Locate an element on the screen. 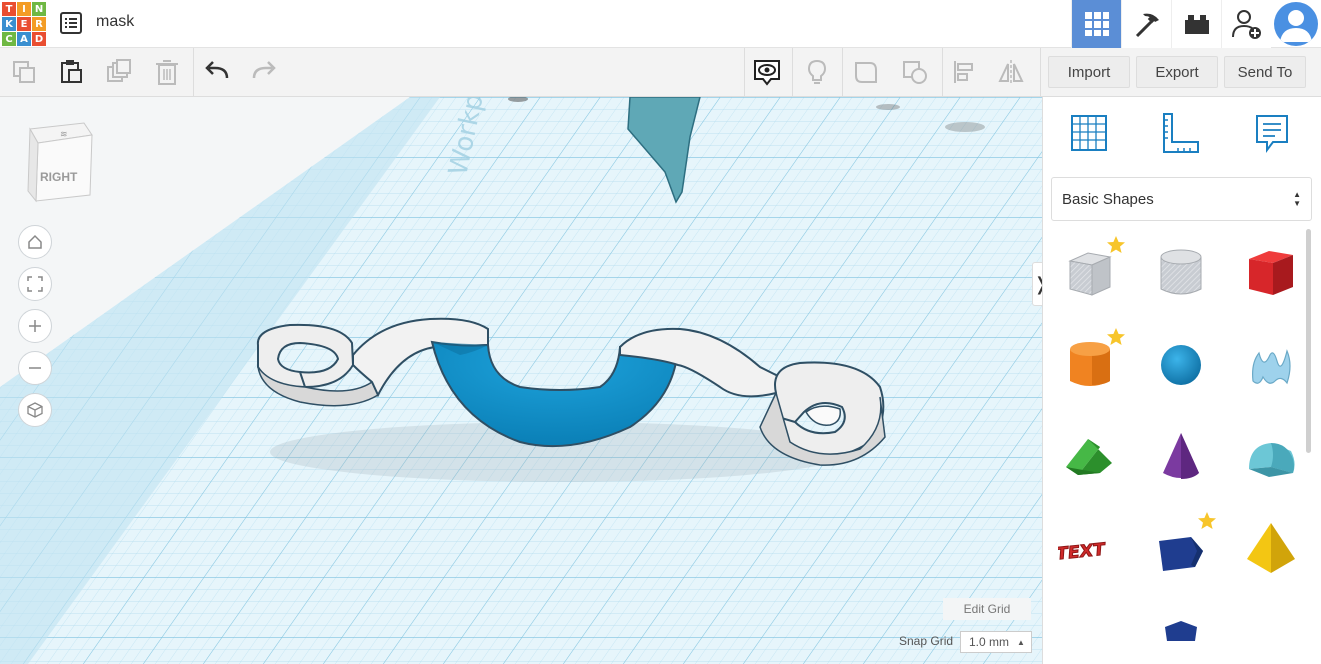 This screenshot has height=664, width=1321. align-icon is located at coordinates (963, 72).